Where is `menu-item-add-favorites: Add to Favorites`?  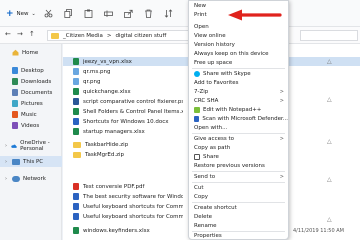
menu-item-add-favorites: Add to Favorites is located at coordinates (238, 83).